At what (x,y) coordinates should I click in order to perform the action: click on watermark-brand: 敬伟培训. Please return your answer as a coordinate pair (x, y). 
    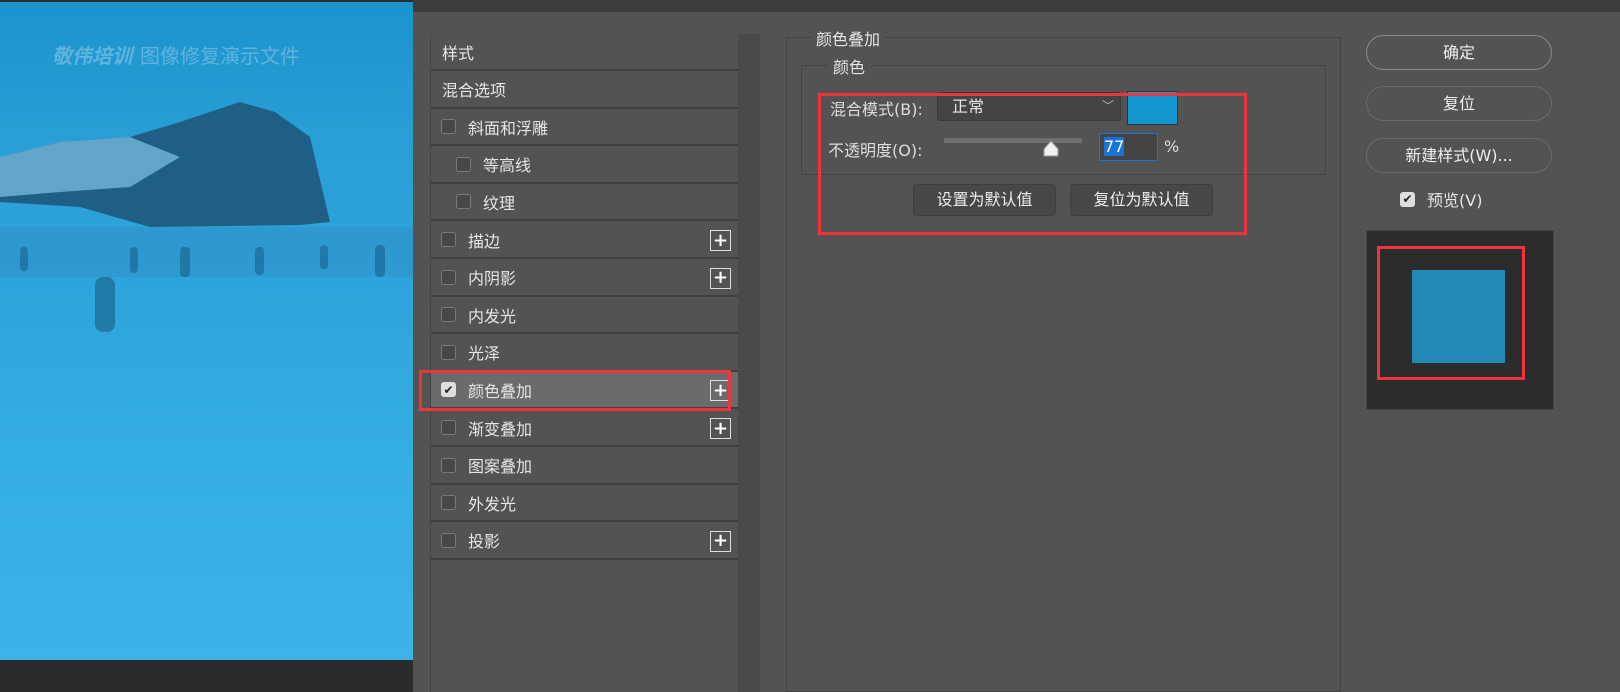
    Looking at the image, I should click on (92, 56).